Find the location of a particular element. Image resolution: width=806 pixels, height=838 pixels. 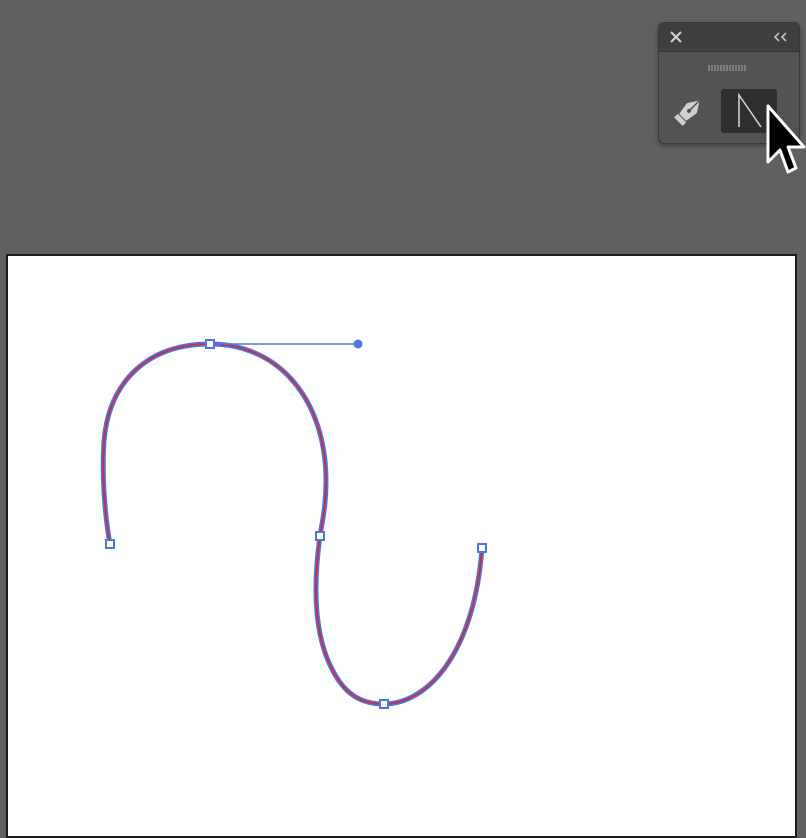

pen-icon is located at coordinates (687, 112).